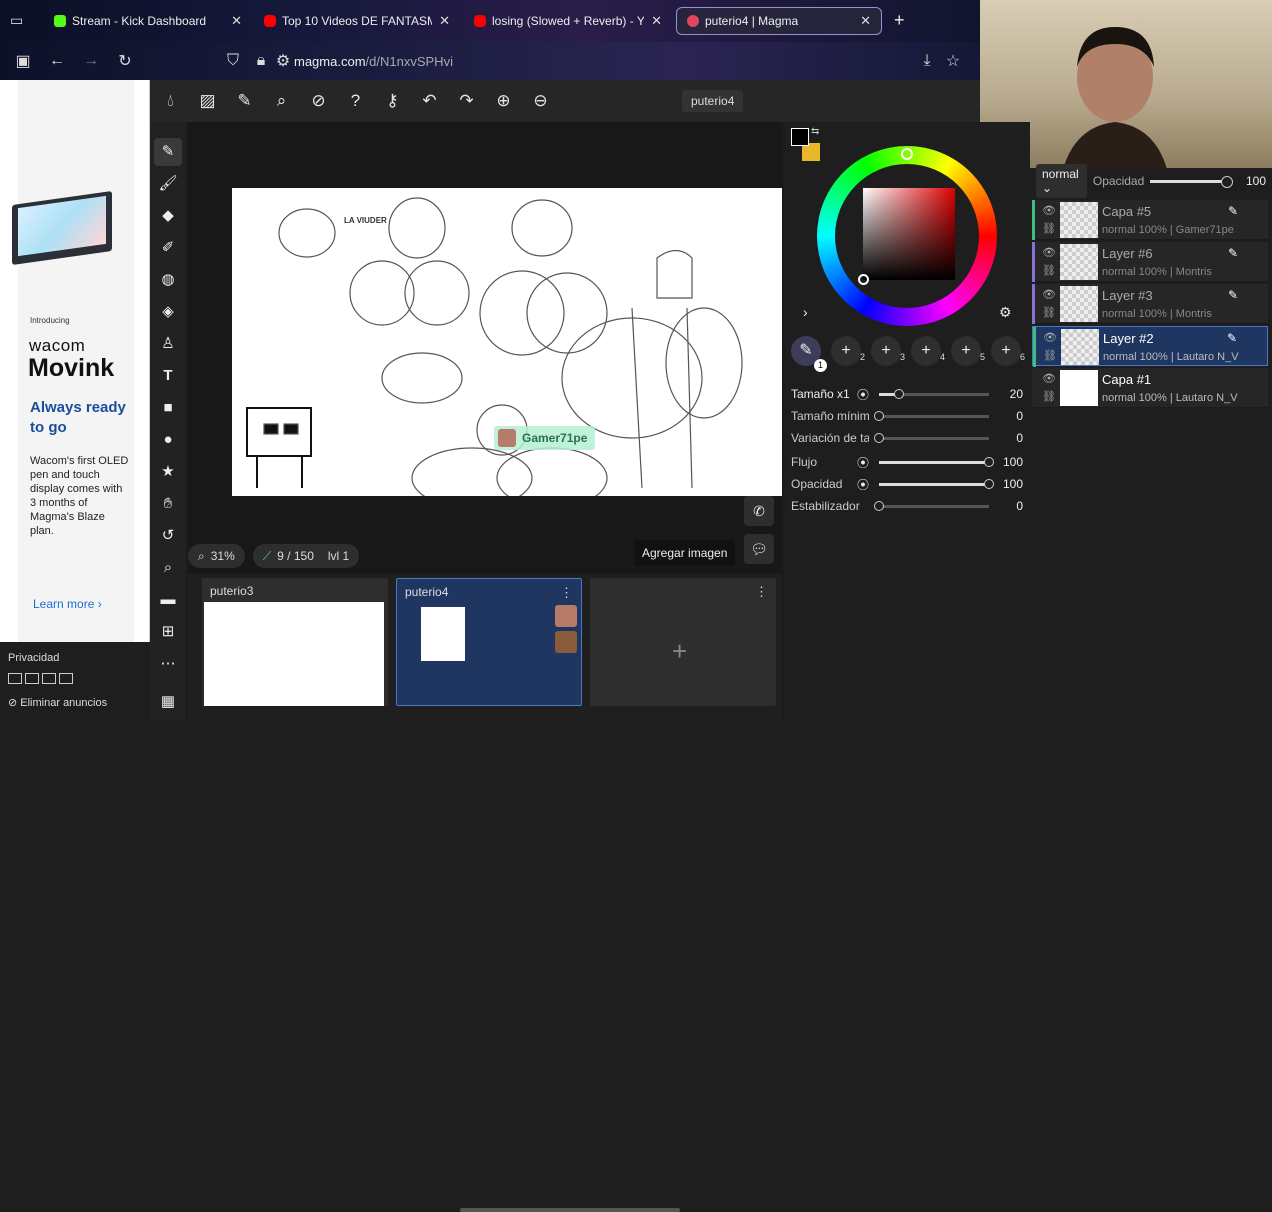  What do you see at coordinates (815, 131) in the screenshot?
I see `swap-colors-icon: ⇆` at bounding box center [815, 131].